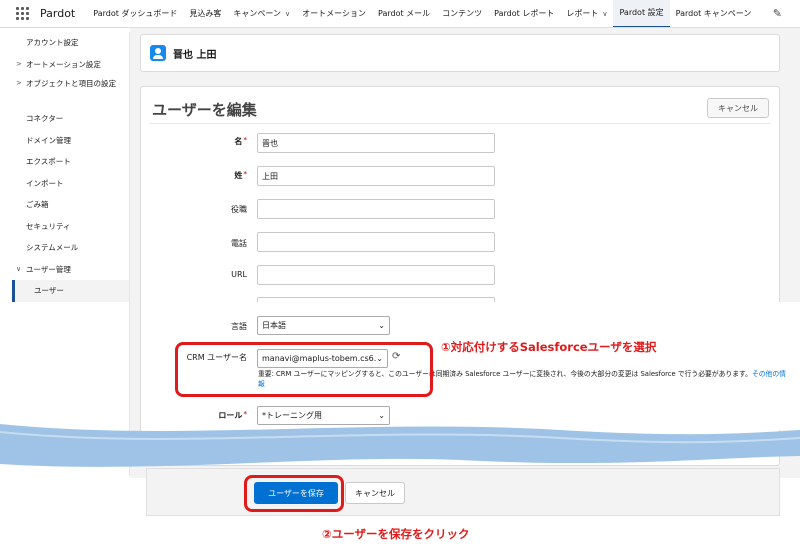 This screenshot has height=551, width=800. I want to click on nav-tab-label: オートメーション, so click(334, 13).